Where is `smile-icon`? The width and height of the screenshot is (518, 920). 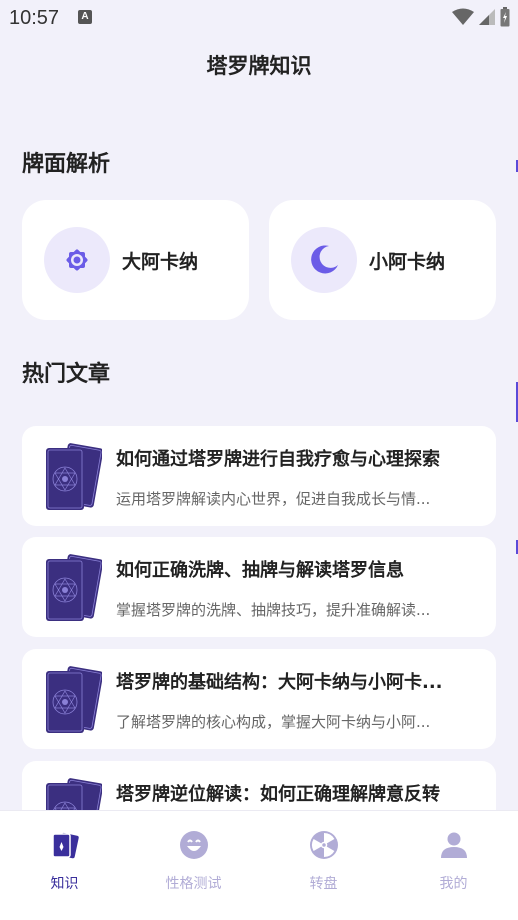
smile-icon is located at coordinates (193, 845).